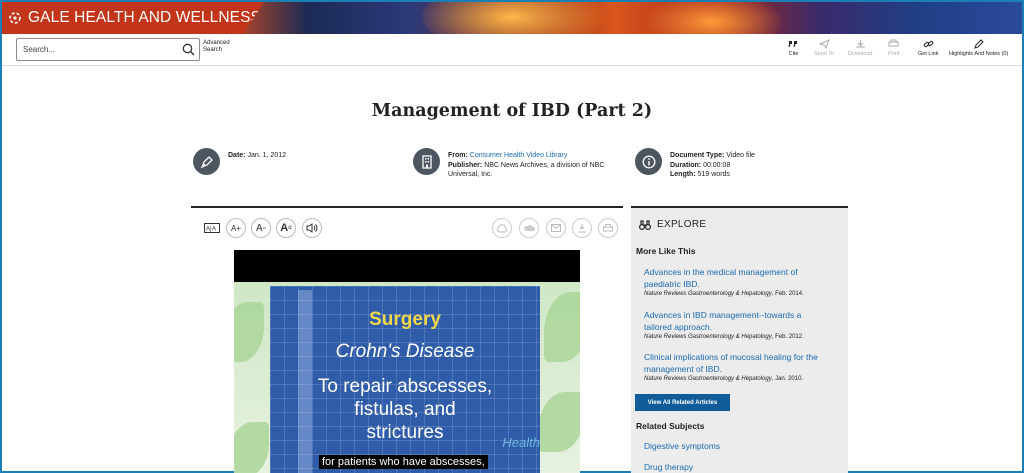 This screenshot has width=1024, height=473. I want to click on date-label: Date:, so click(237, 155).